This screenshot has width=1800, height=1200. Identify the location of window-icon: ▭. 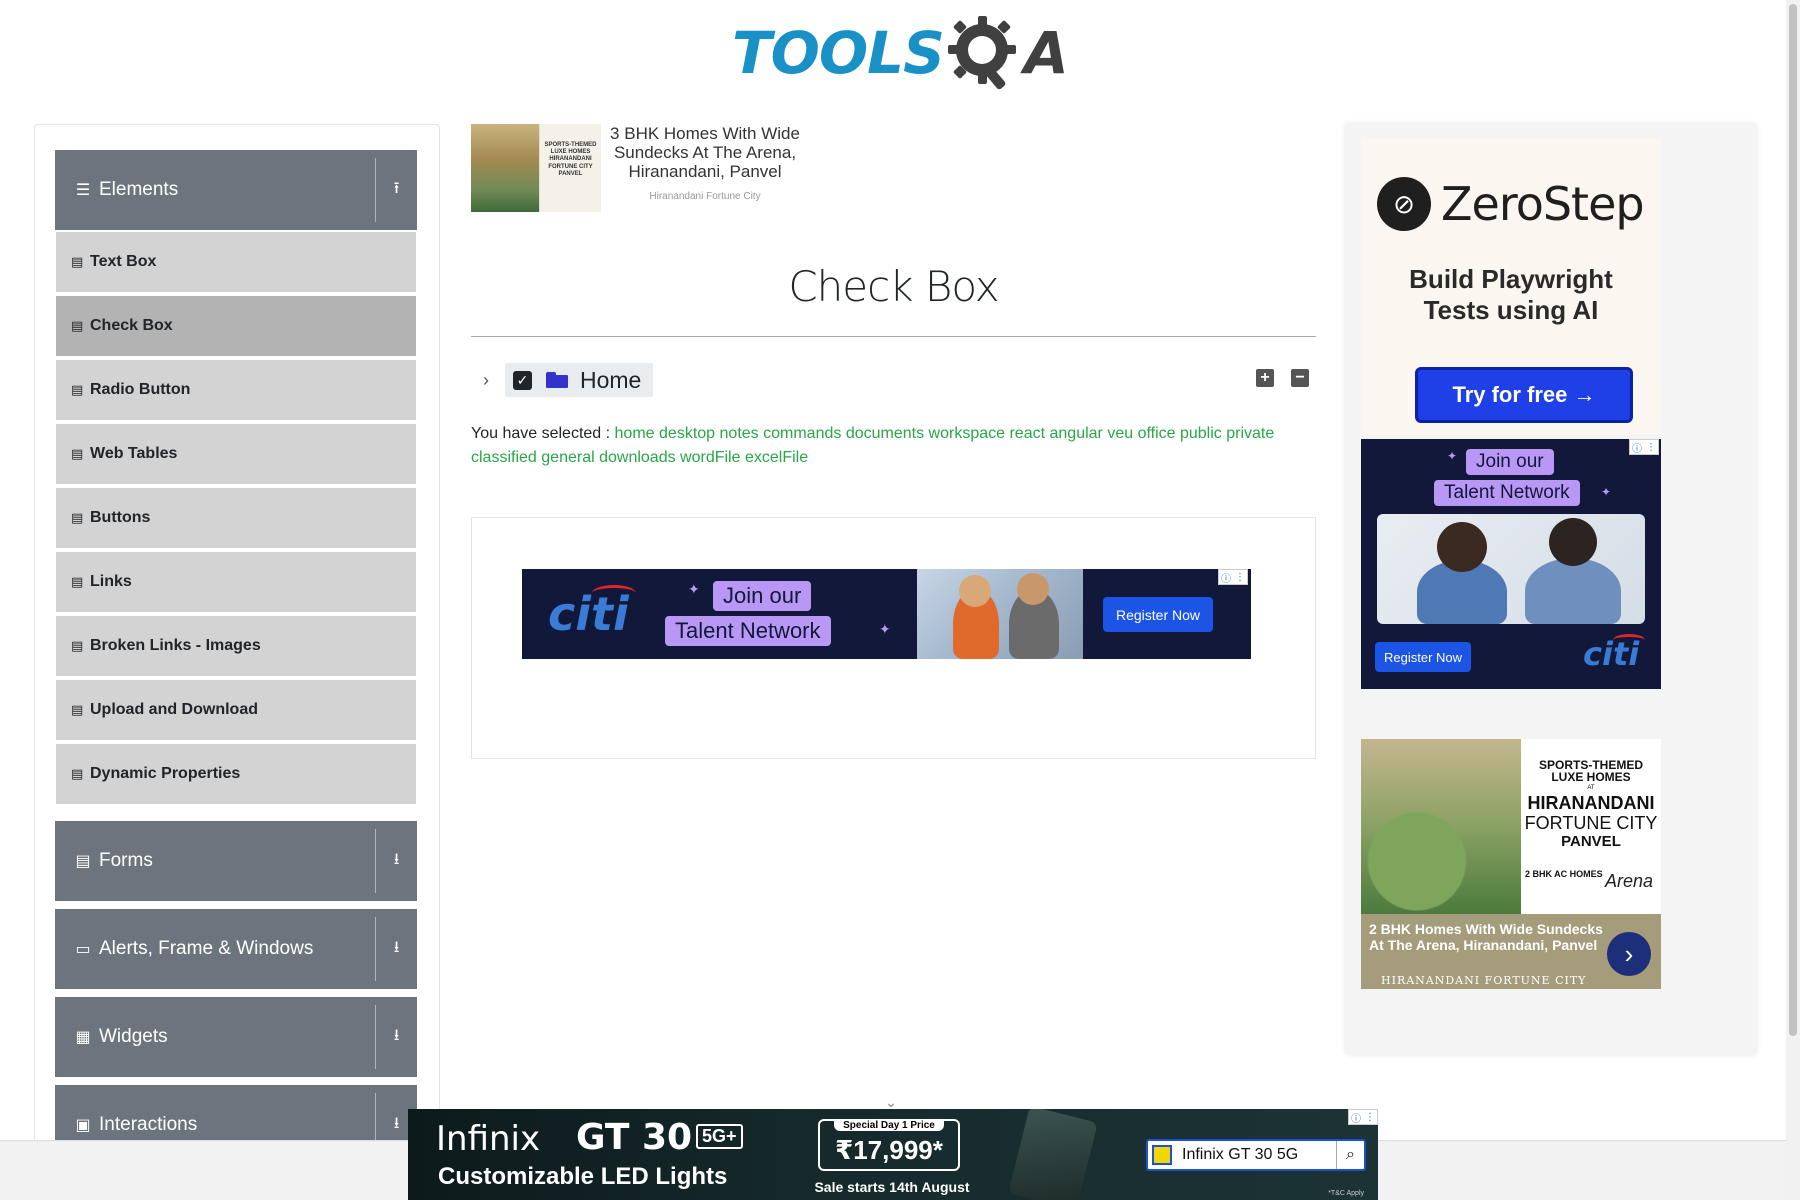
(83, 949).